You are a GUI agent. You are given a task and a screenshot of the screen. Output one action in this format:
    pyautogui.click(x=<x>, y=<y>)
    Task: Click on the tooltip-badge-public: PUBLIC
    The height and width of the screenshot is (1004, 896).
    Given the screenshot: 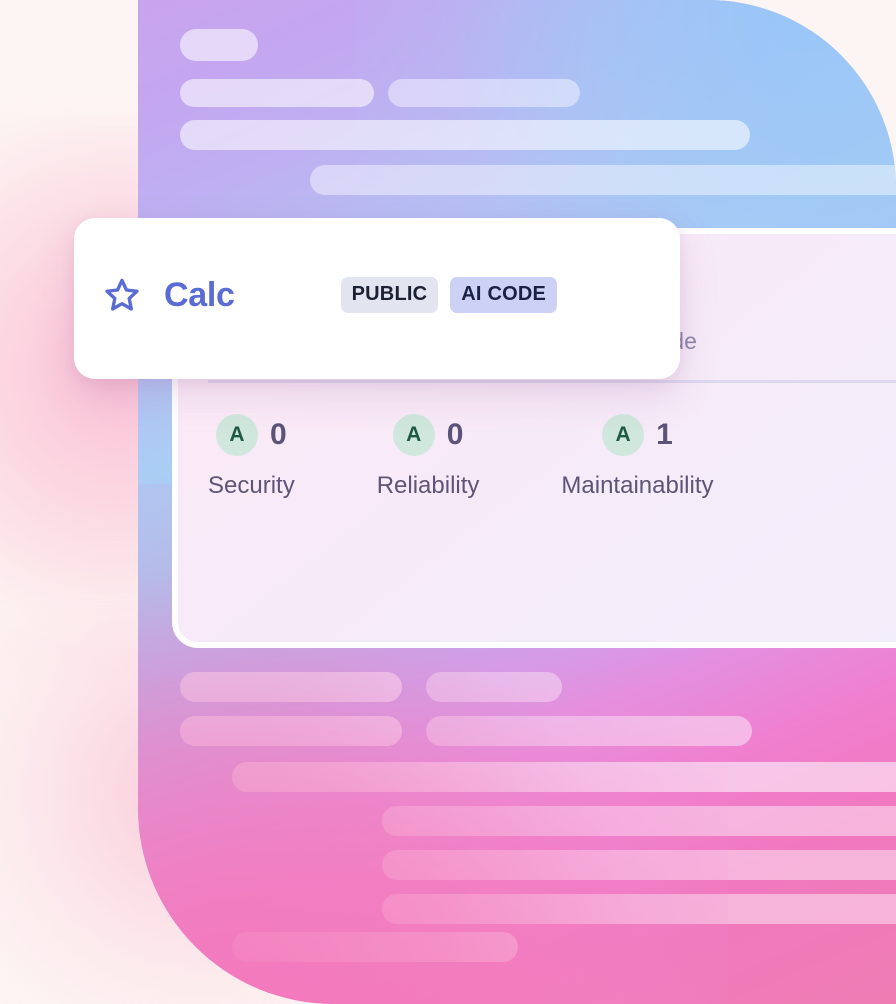 What is the action you would take?
    pyautogui.click(x=389, y=295)
    